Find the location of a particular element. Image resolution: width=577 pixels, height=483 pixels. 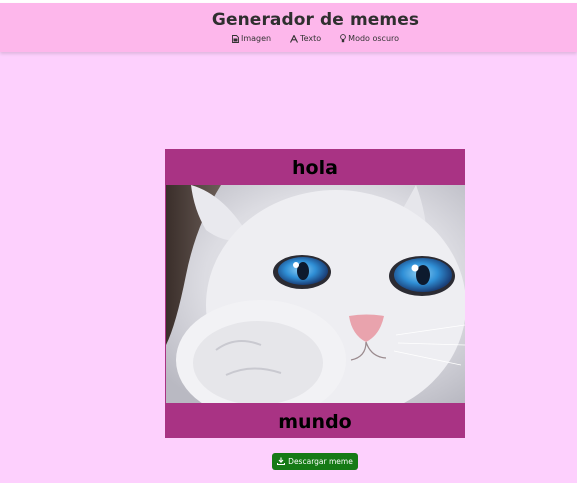

nav-label-texto: Texto is located at coordinates (311, 38).